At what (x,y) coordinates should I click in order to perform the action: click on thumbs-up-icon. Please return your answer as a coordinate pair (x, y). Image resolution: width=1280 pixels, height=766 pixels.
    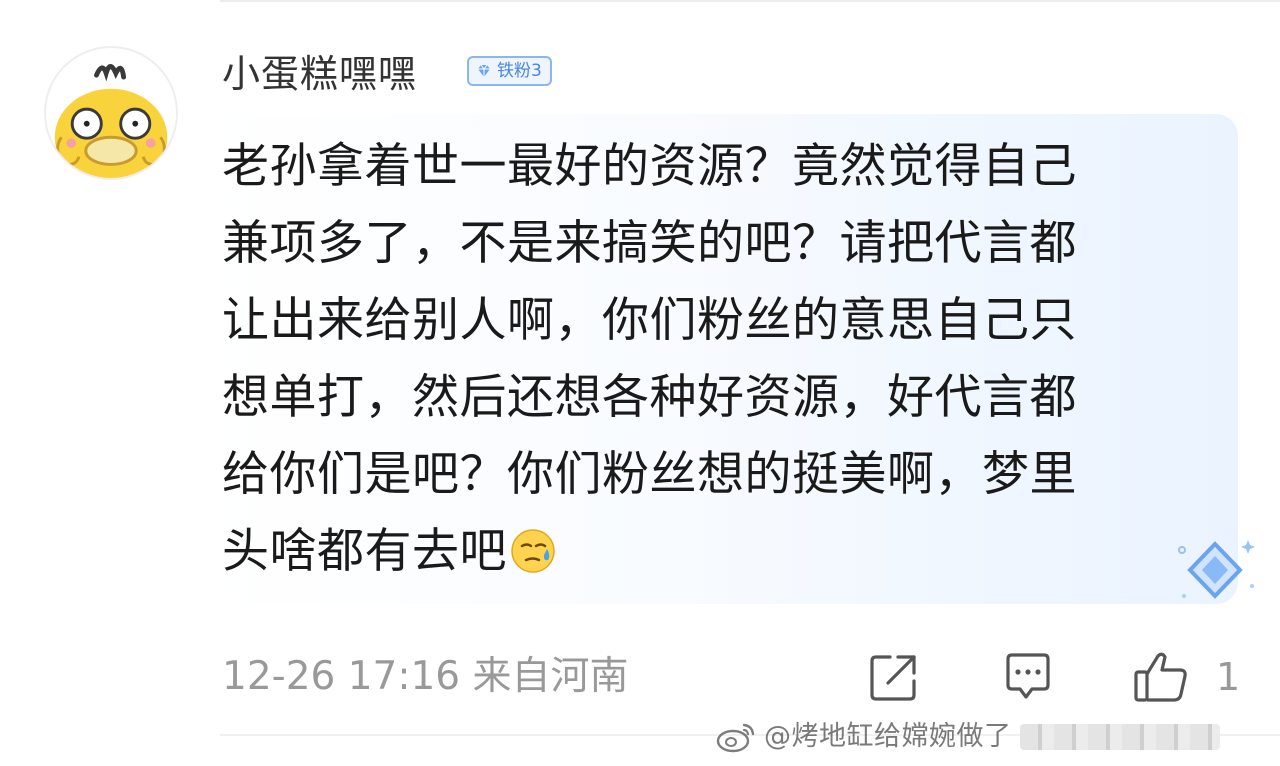
    Looking at the image, I should click on (1160, 677).